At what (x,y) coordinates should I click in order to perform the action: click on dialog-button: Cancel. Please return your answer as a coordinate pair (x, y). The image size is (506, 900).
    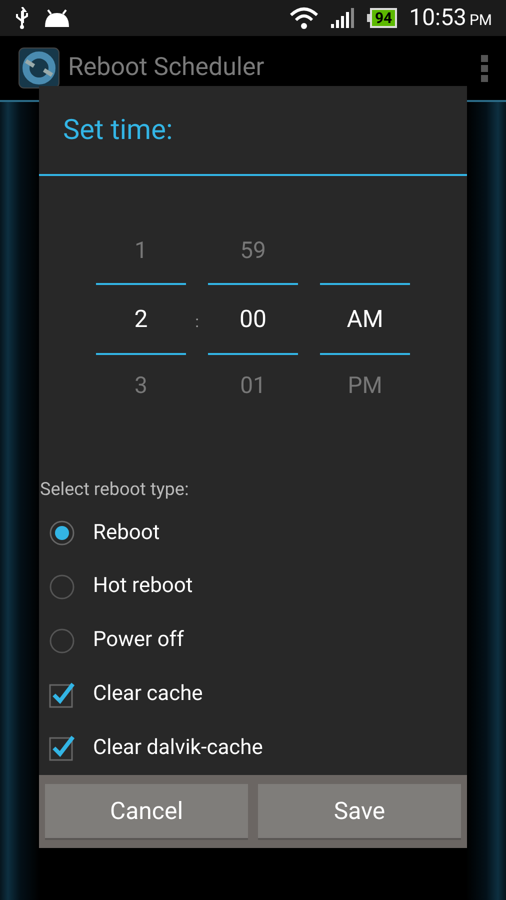
    Looking at the image, I should click on (146, 812).